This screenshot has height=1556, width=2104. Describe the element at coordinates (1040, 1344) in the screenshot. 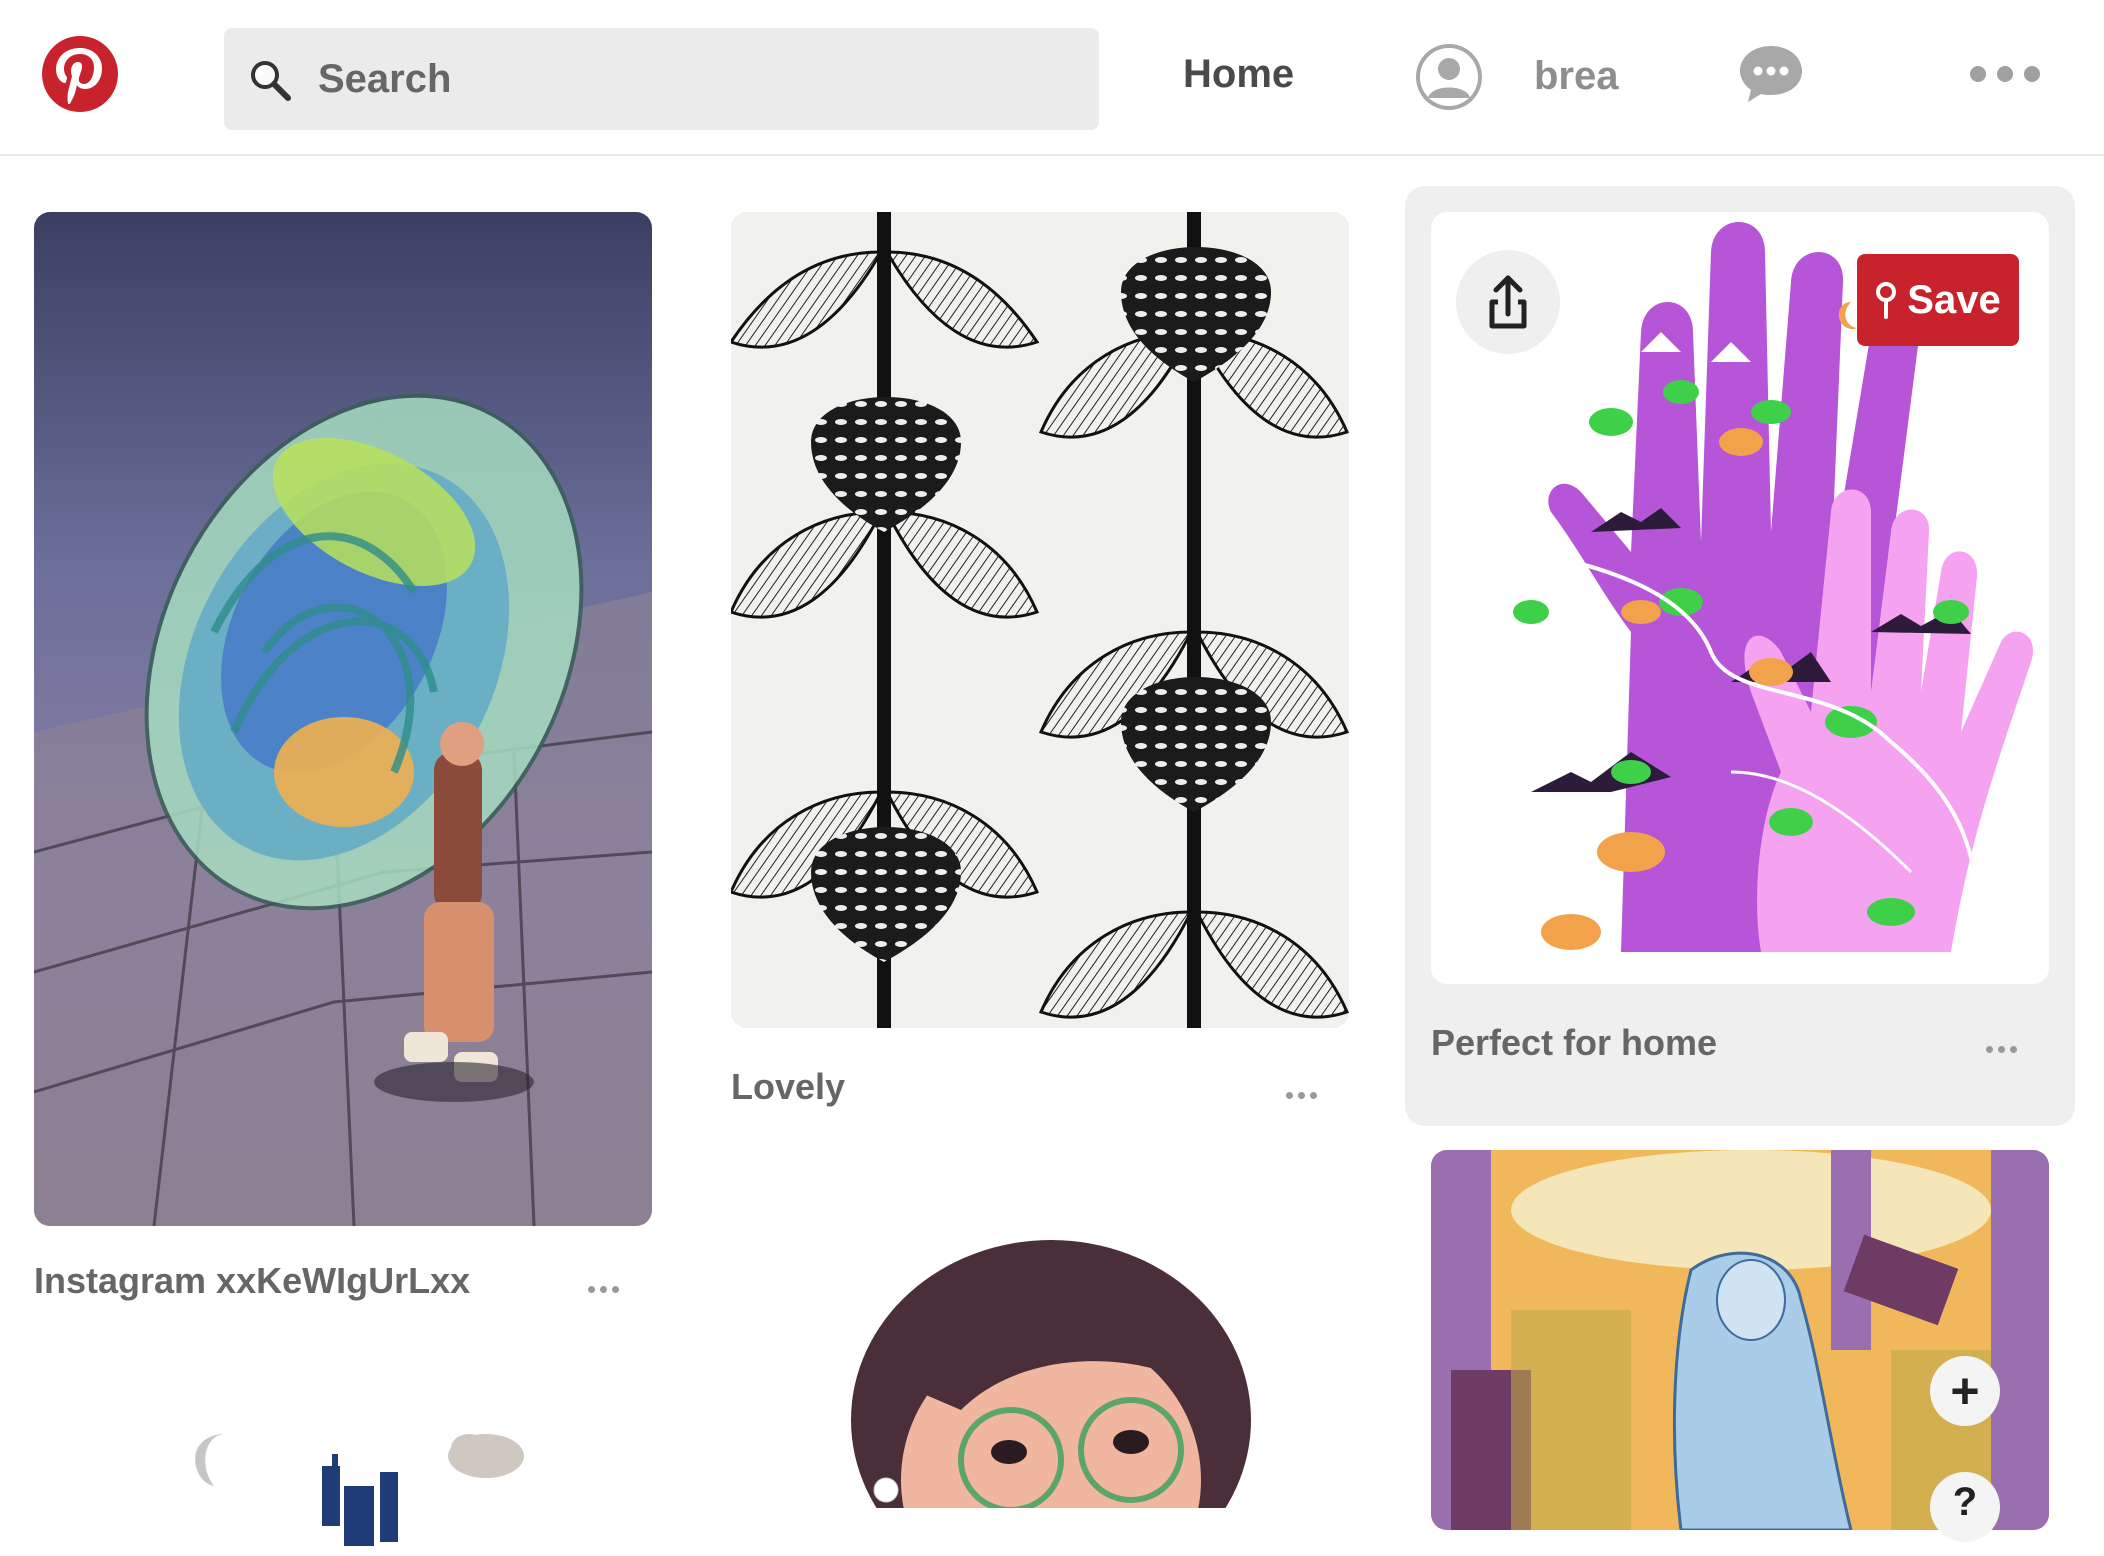

I see `pin-image-girl-glasses` at that location.